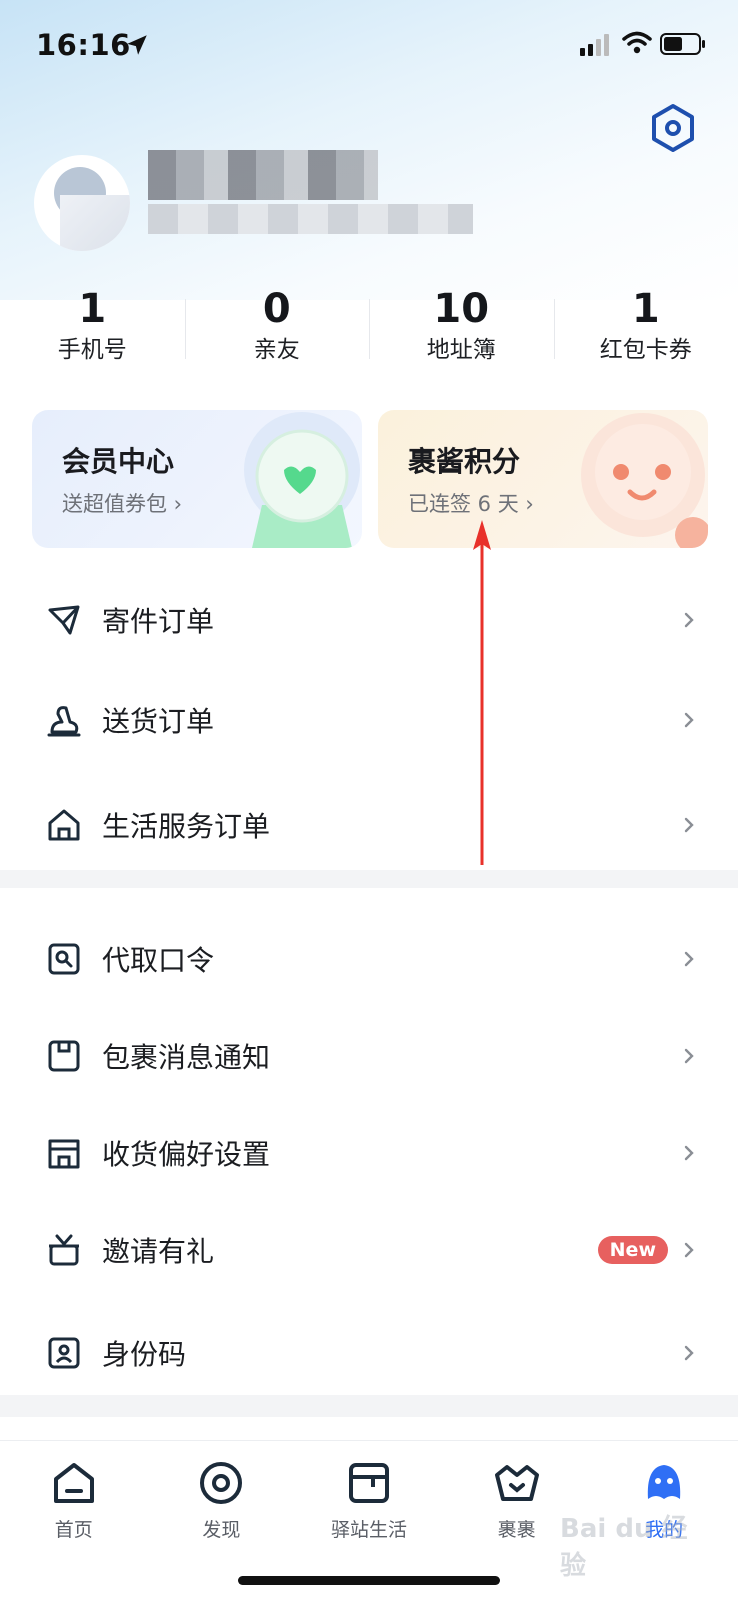 This screenshot has height=1600, width=738. Describe the element at coordinates (137, 45) in the screenshot. I see `location-arrow-icon` at that location.